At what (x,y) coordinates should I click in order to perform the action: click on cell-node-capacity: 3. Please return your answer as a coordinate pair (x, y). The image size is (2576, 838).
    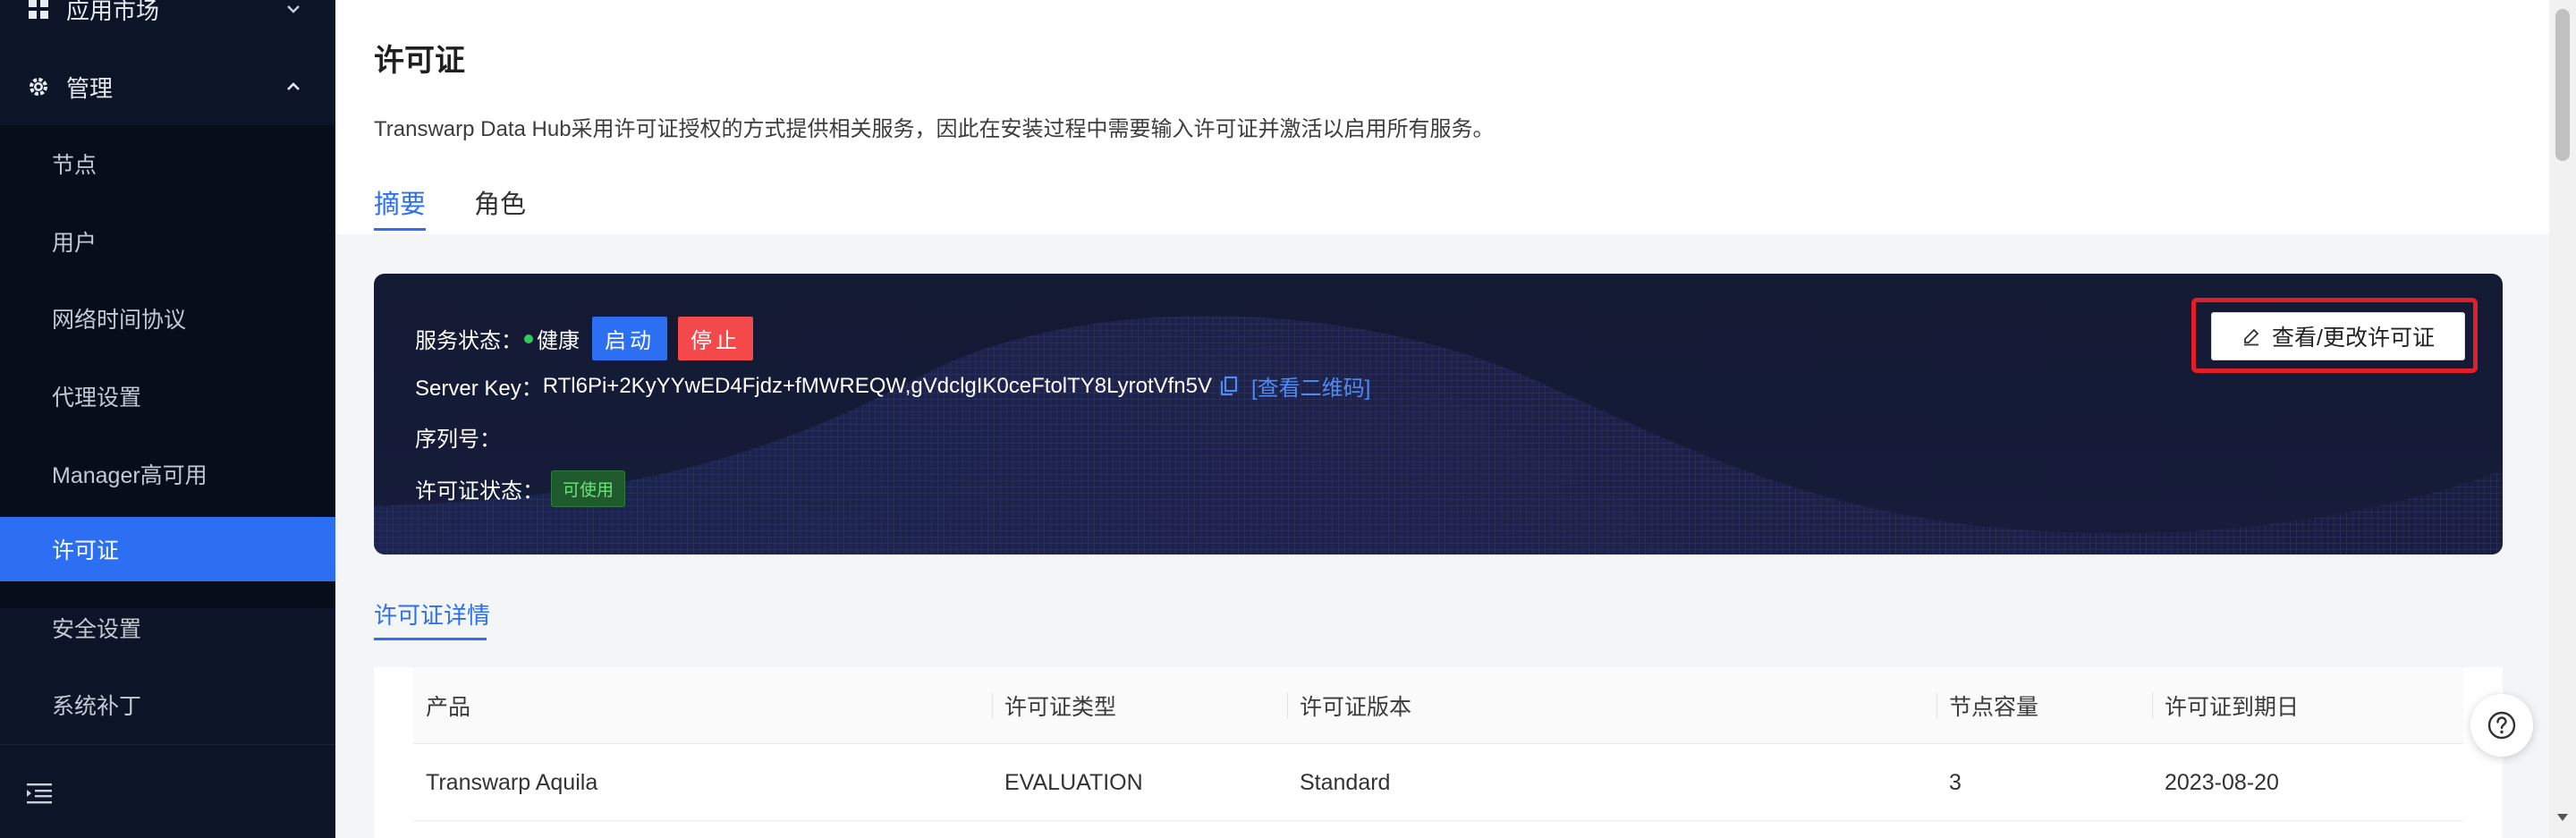
    Looking at the image, I should click on (1955, 782).